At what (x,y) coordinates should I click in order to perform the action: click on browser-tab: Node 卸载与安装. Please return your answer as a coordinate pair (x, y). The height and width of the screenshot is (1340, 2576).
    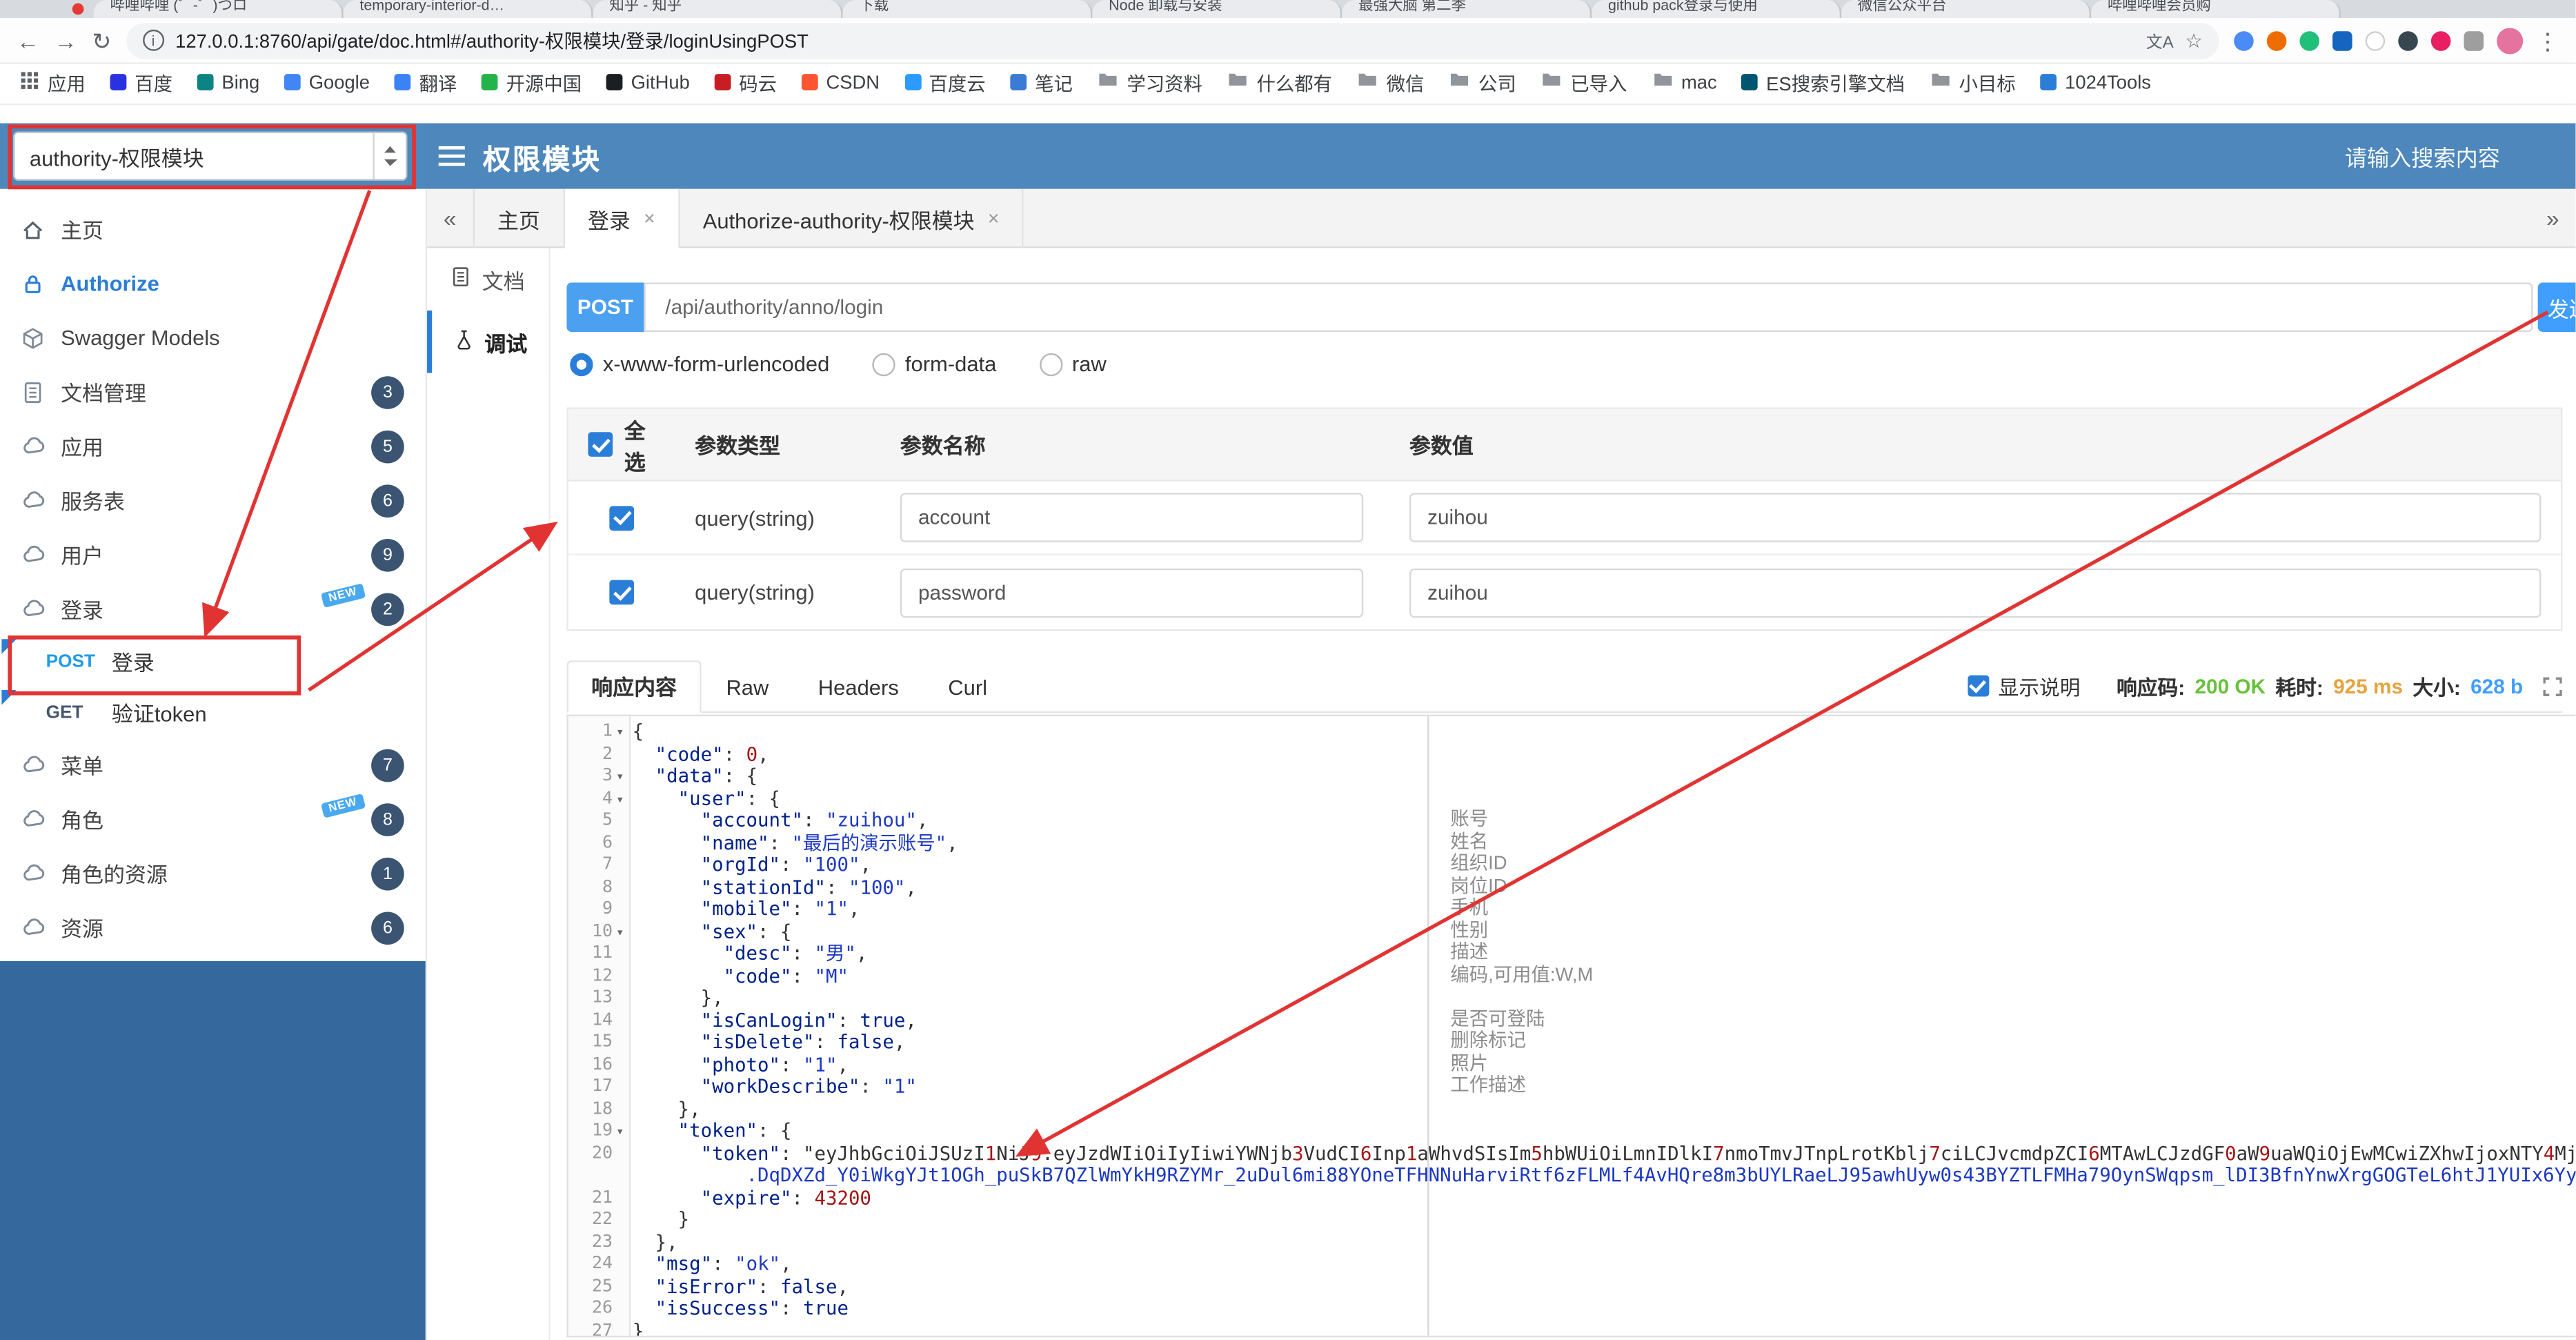
    Looking at the image, I should click on (1217, 9).